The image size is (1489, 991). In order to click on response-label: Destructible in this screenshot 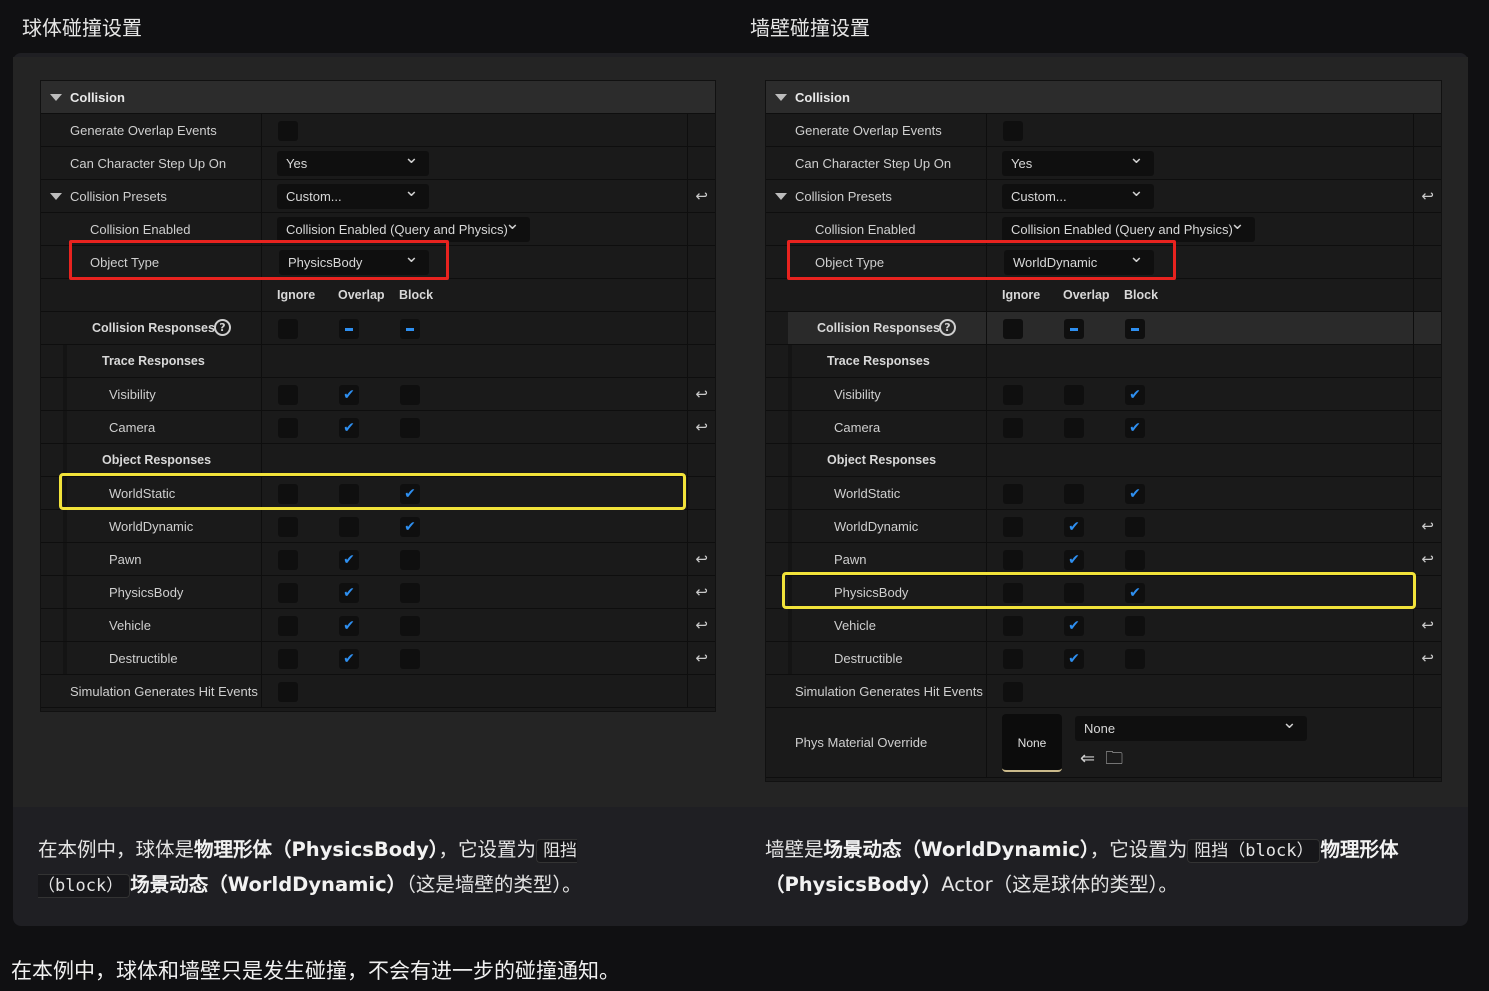, I will do `click(868, 658)`.